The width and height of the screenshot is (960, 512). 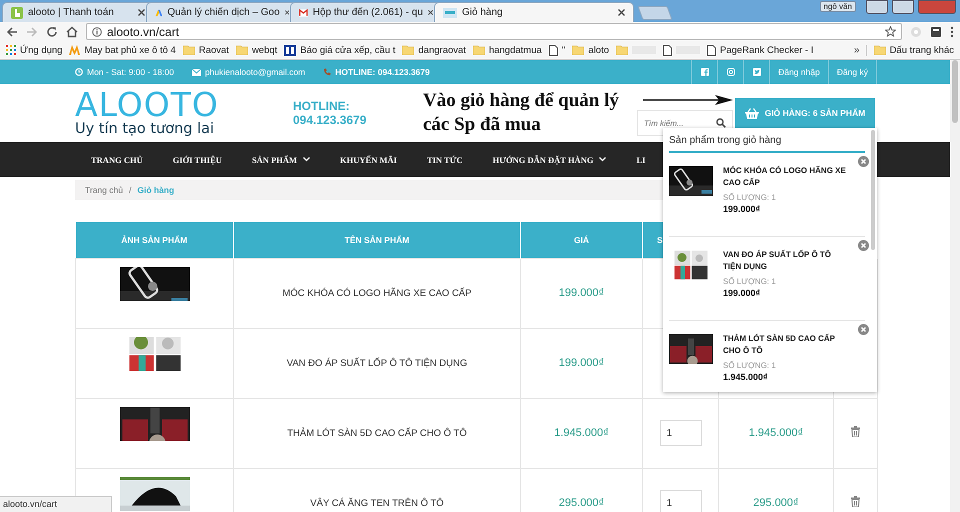 I want to click on url-tooltip: alooto.vn/cart, so click(x=56, y=504).